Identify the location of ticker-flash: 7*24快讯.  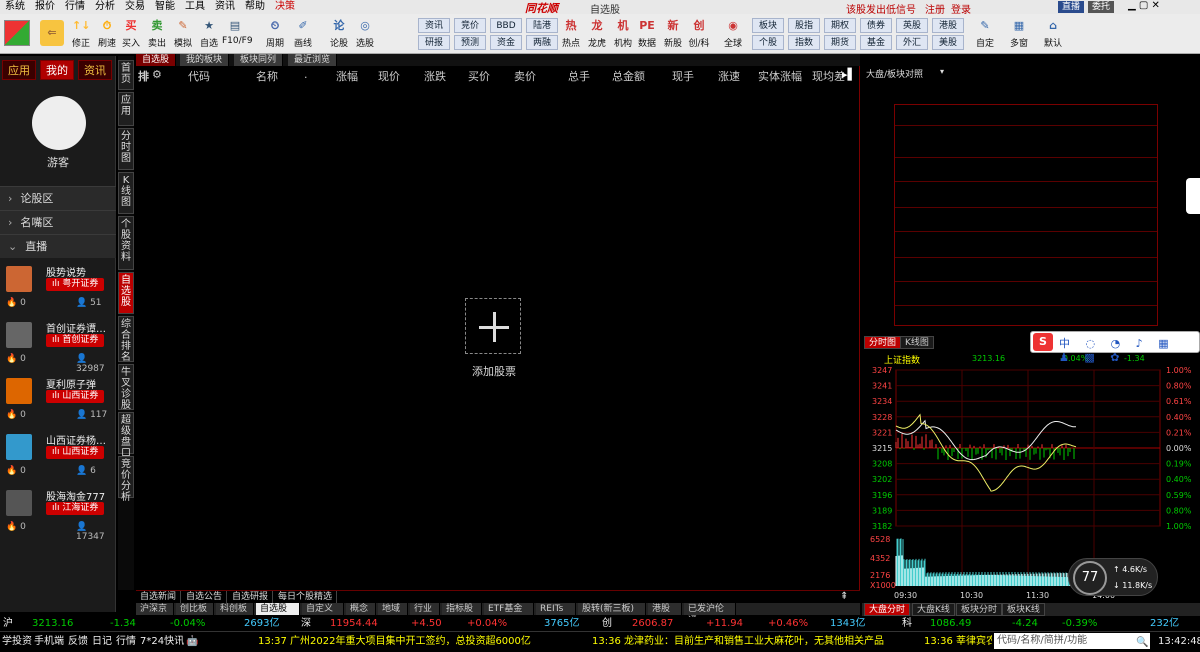
(162, 641).